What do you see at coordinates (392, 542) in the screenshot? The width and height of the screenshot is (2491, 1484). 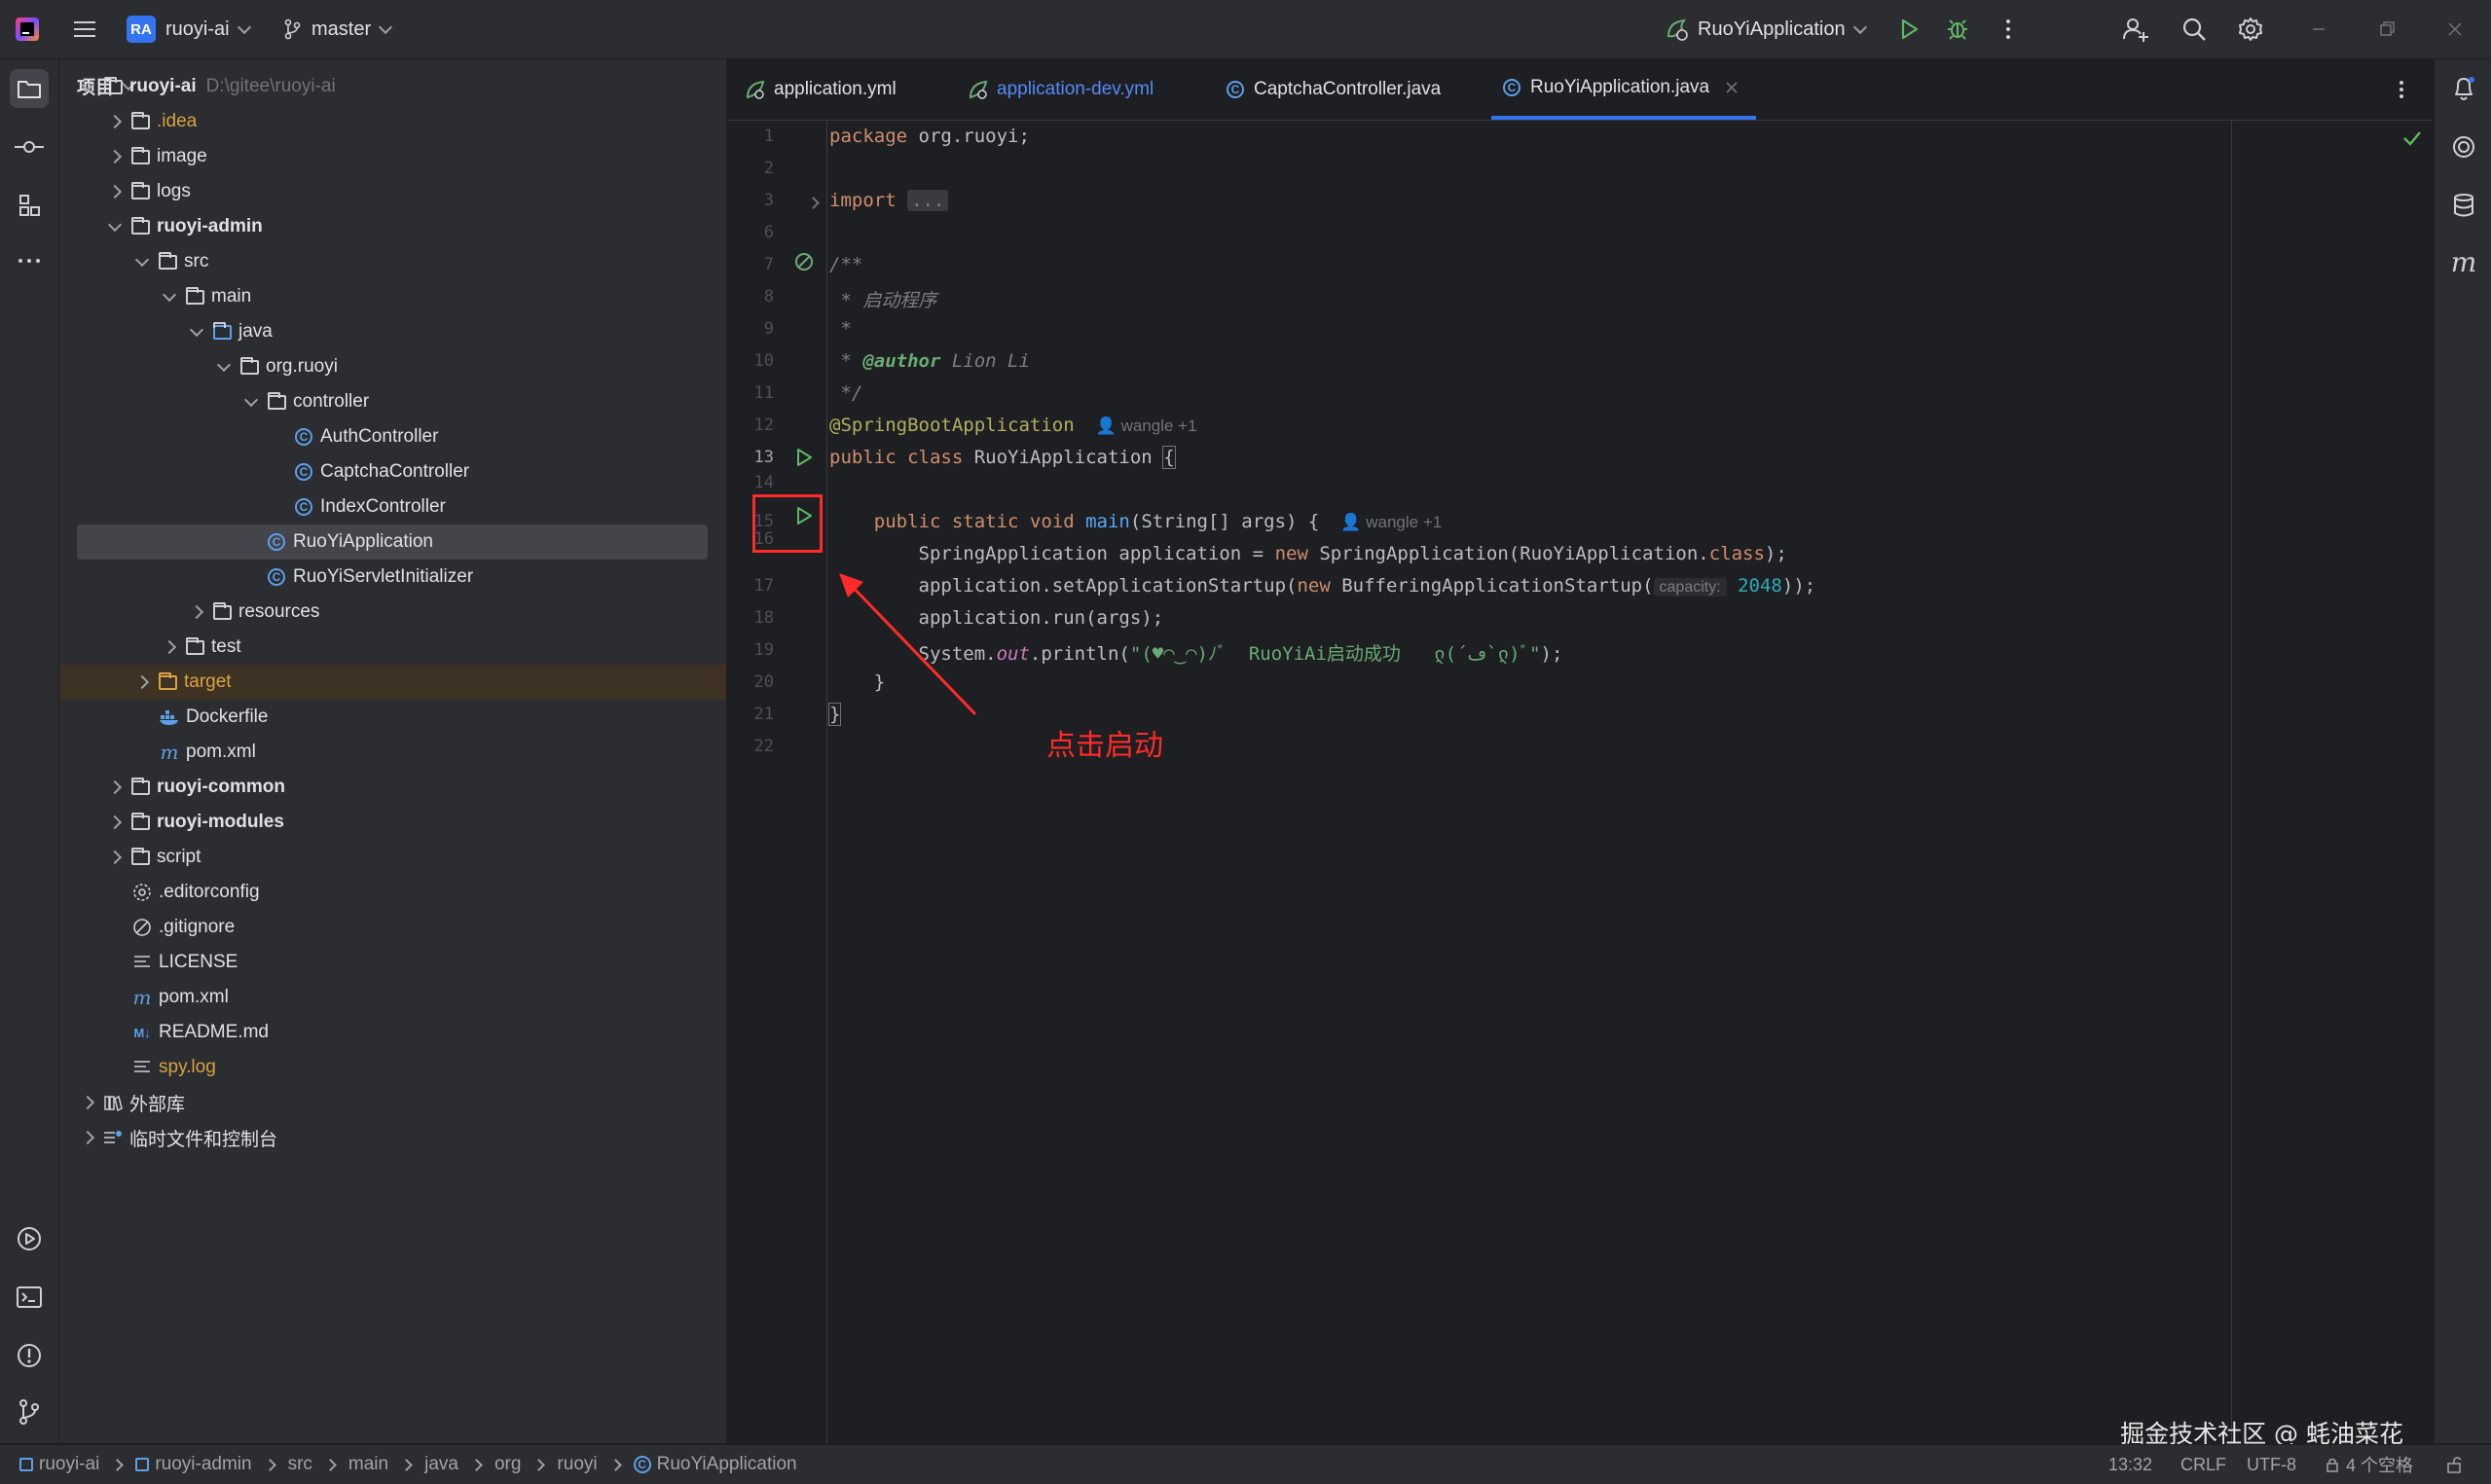 I see `tree-node-selected: C RuoYiApplication` at bounding box center [392, 542].